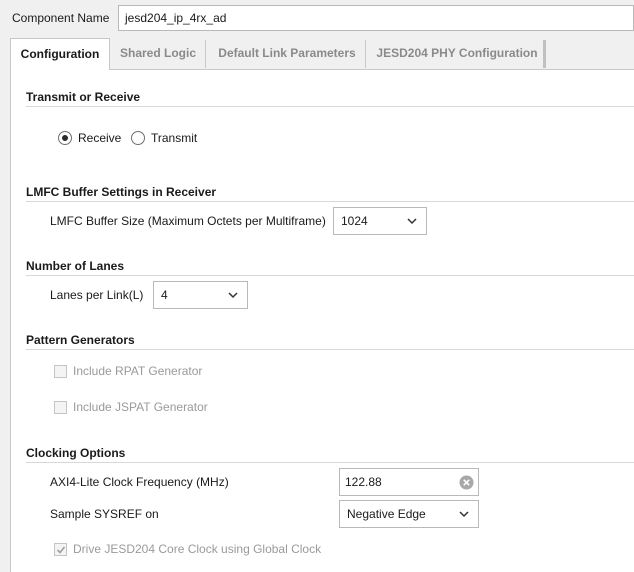 The width and height of the screenshot is (634, 572). I want to click on checkbox-checked, so click(60, 549).